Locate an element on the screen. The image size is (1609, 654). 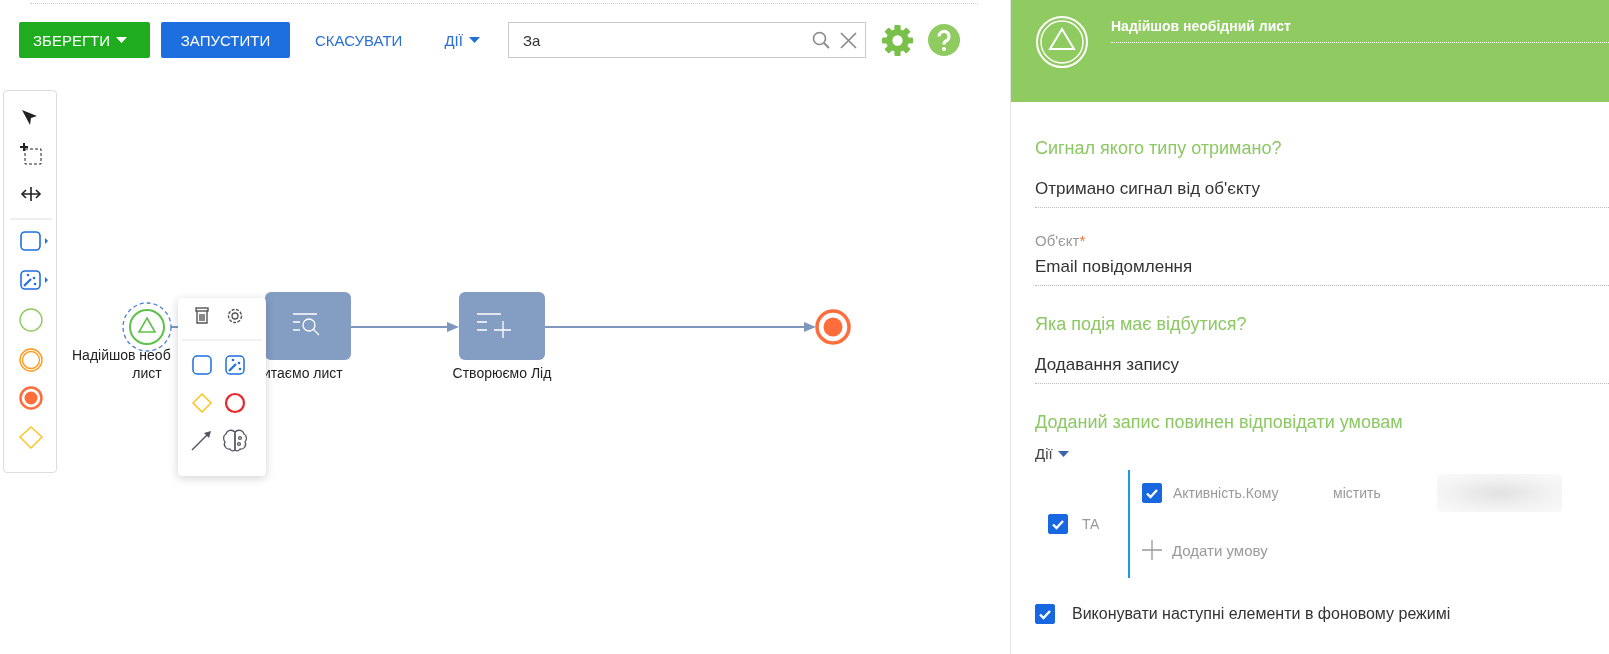
create-task is located at coordinates (502, 326).